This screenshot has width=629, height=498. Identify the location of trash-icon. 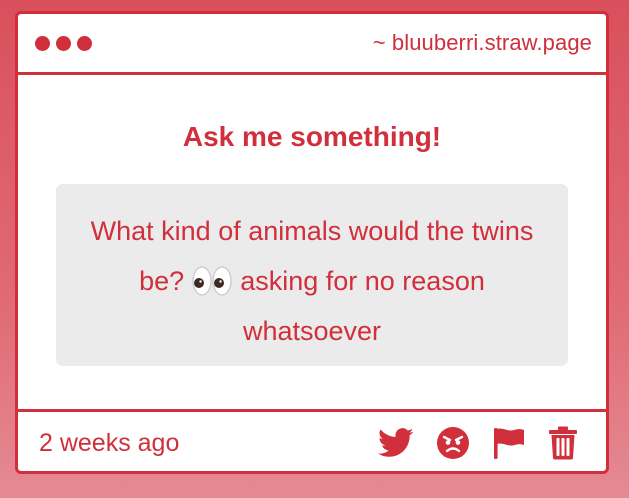
(563, 443).